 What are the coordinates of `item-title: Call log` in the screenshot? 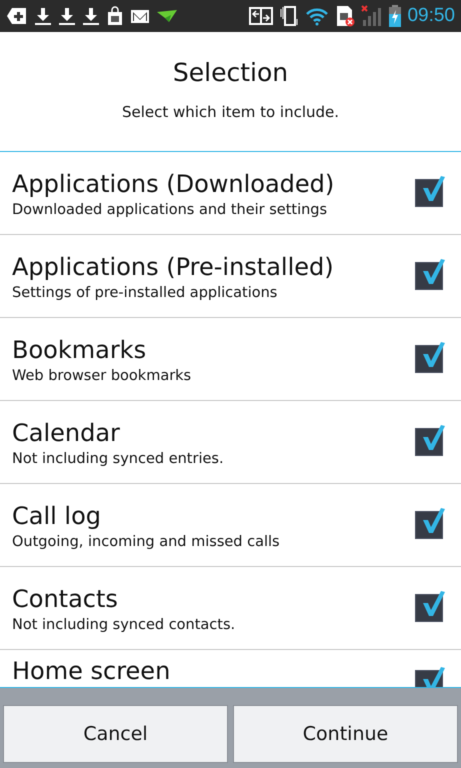 It's located at (57, 515).